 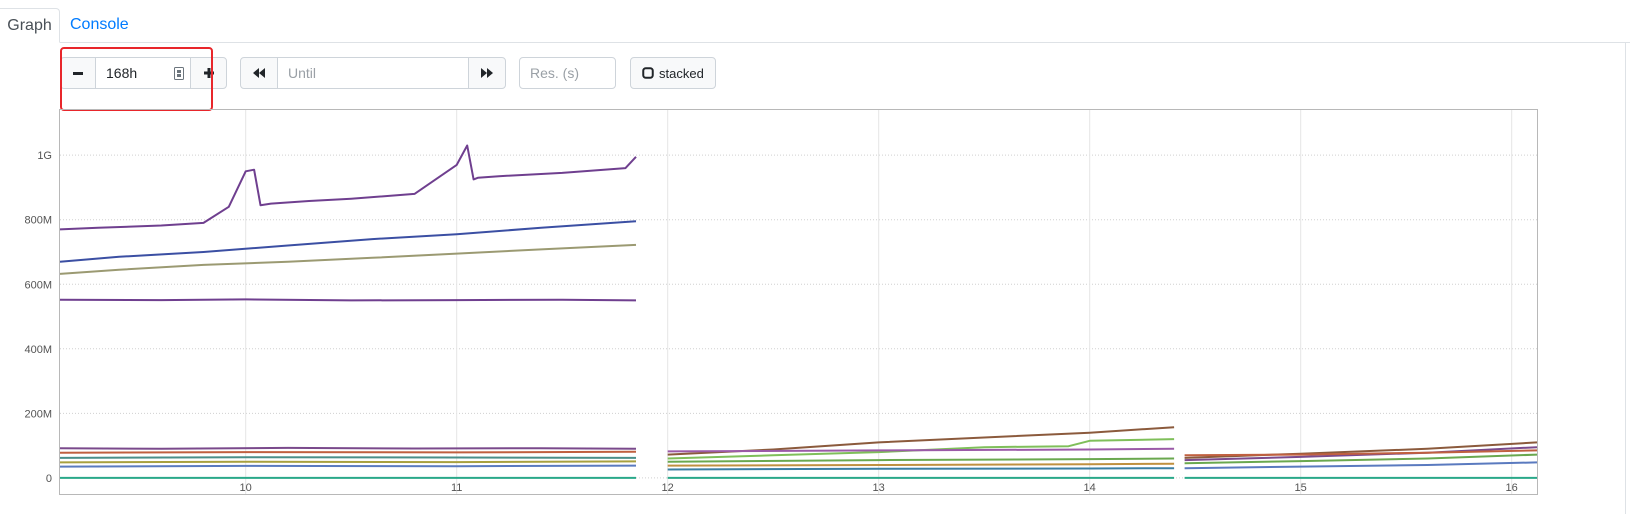 I want to click on x-tick-label: 12, so click(x=668, y=488).